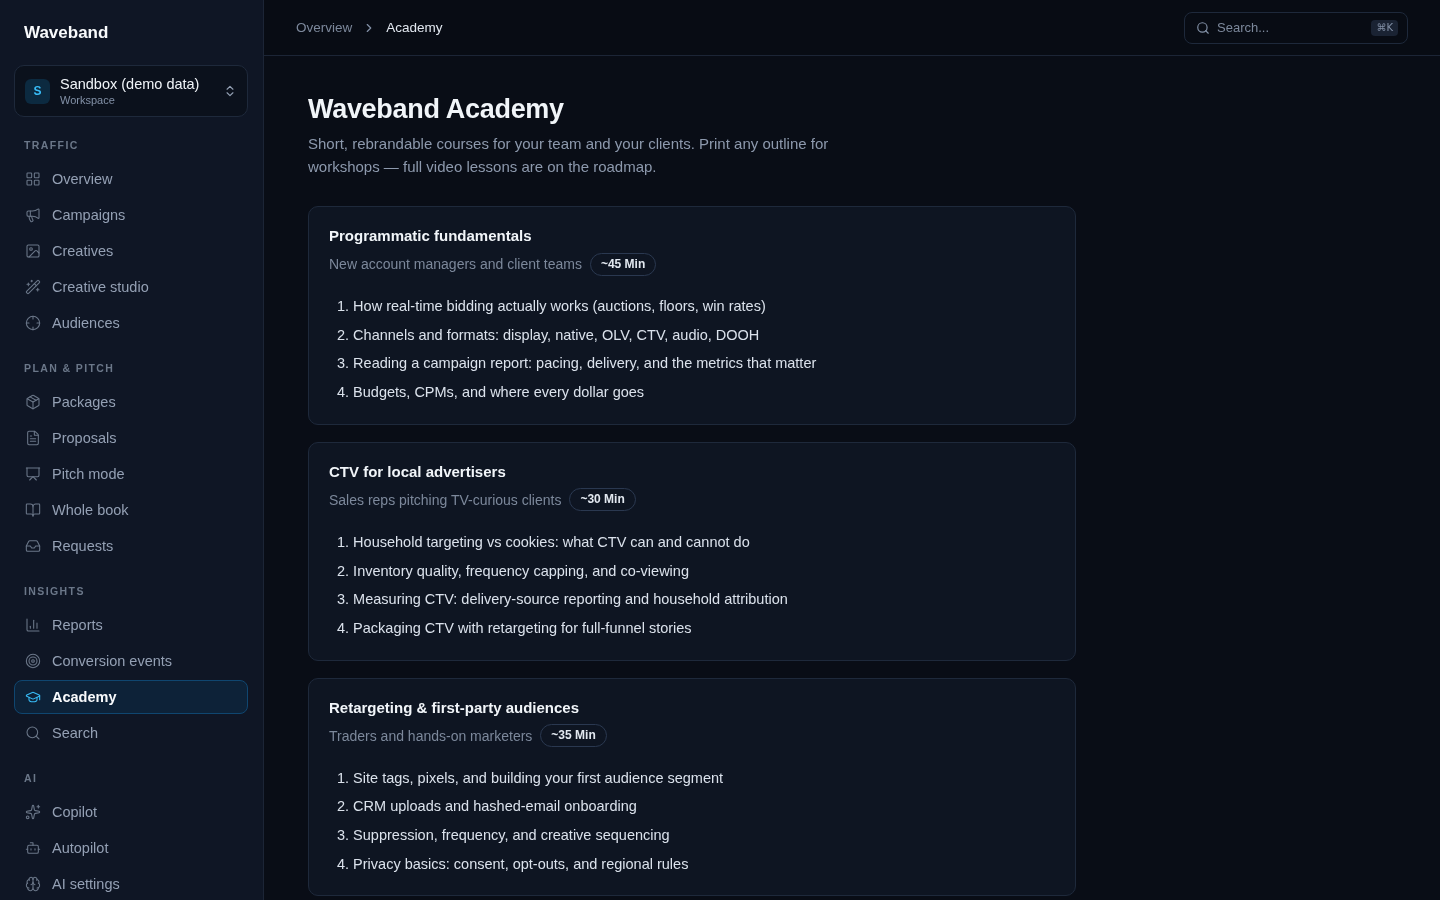 This screenshot has height=900, width=1440. Describe the element at coordinates (491, 393) in the screenshot. I see `lesson-item: 4. Budgets, CPMs, and where every dollar goes` at that location.